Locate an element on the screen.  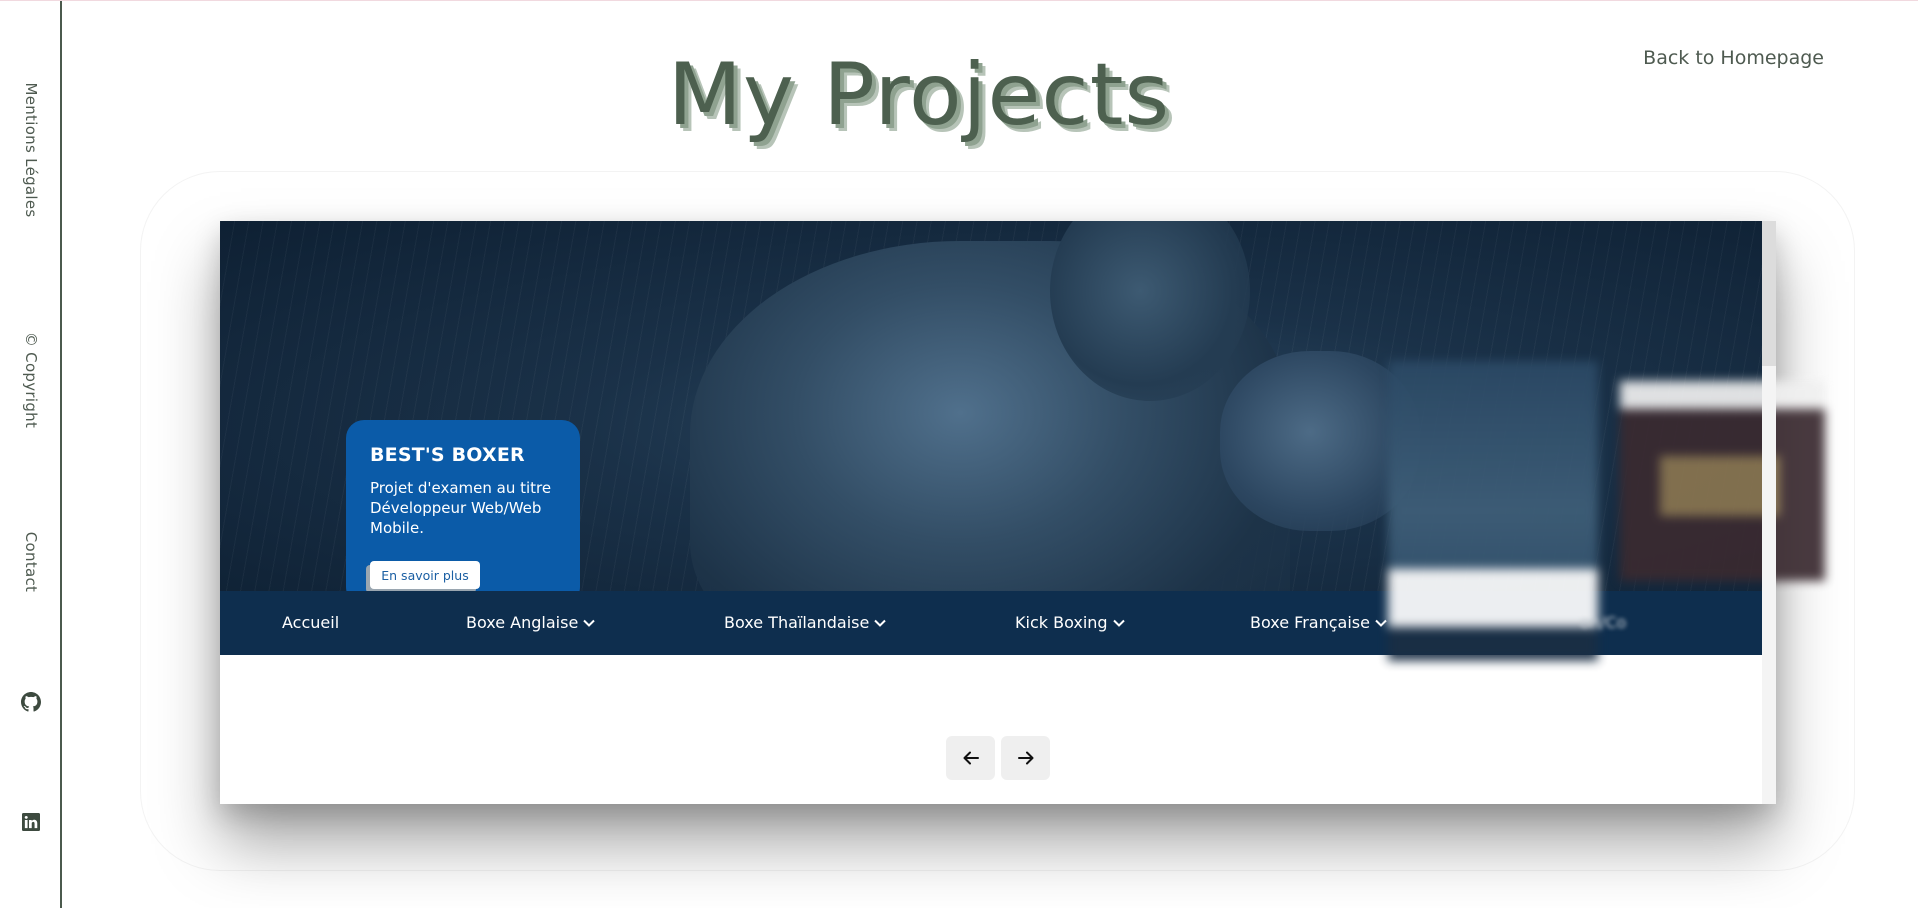
nav-item-label: Boxe Thaïlandaise is located at coordinates (797, 622).